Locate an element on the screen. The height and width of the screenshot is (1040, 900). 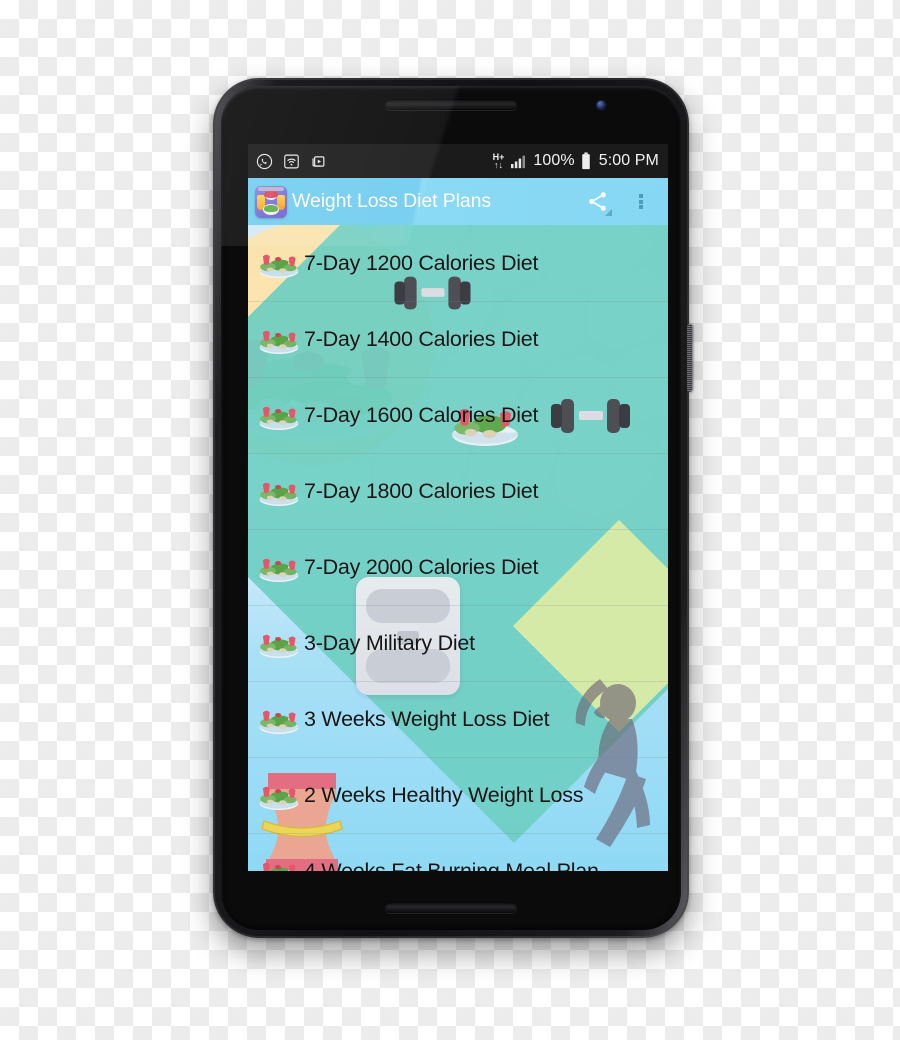
front-camera-icon is located at coordinates (601, 105).